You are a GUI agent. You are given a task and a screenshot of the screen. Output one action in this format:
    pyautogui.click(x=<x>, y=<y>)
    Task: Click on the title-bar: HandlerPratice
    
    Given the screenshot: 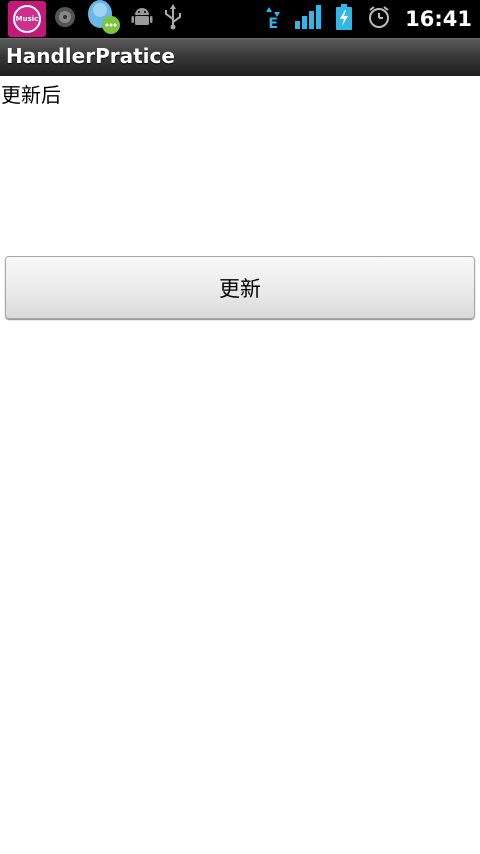 What is the action you would take?
    pyautogui.click(x=240, y=57)
    